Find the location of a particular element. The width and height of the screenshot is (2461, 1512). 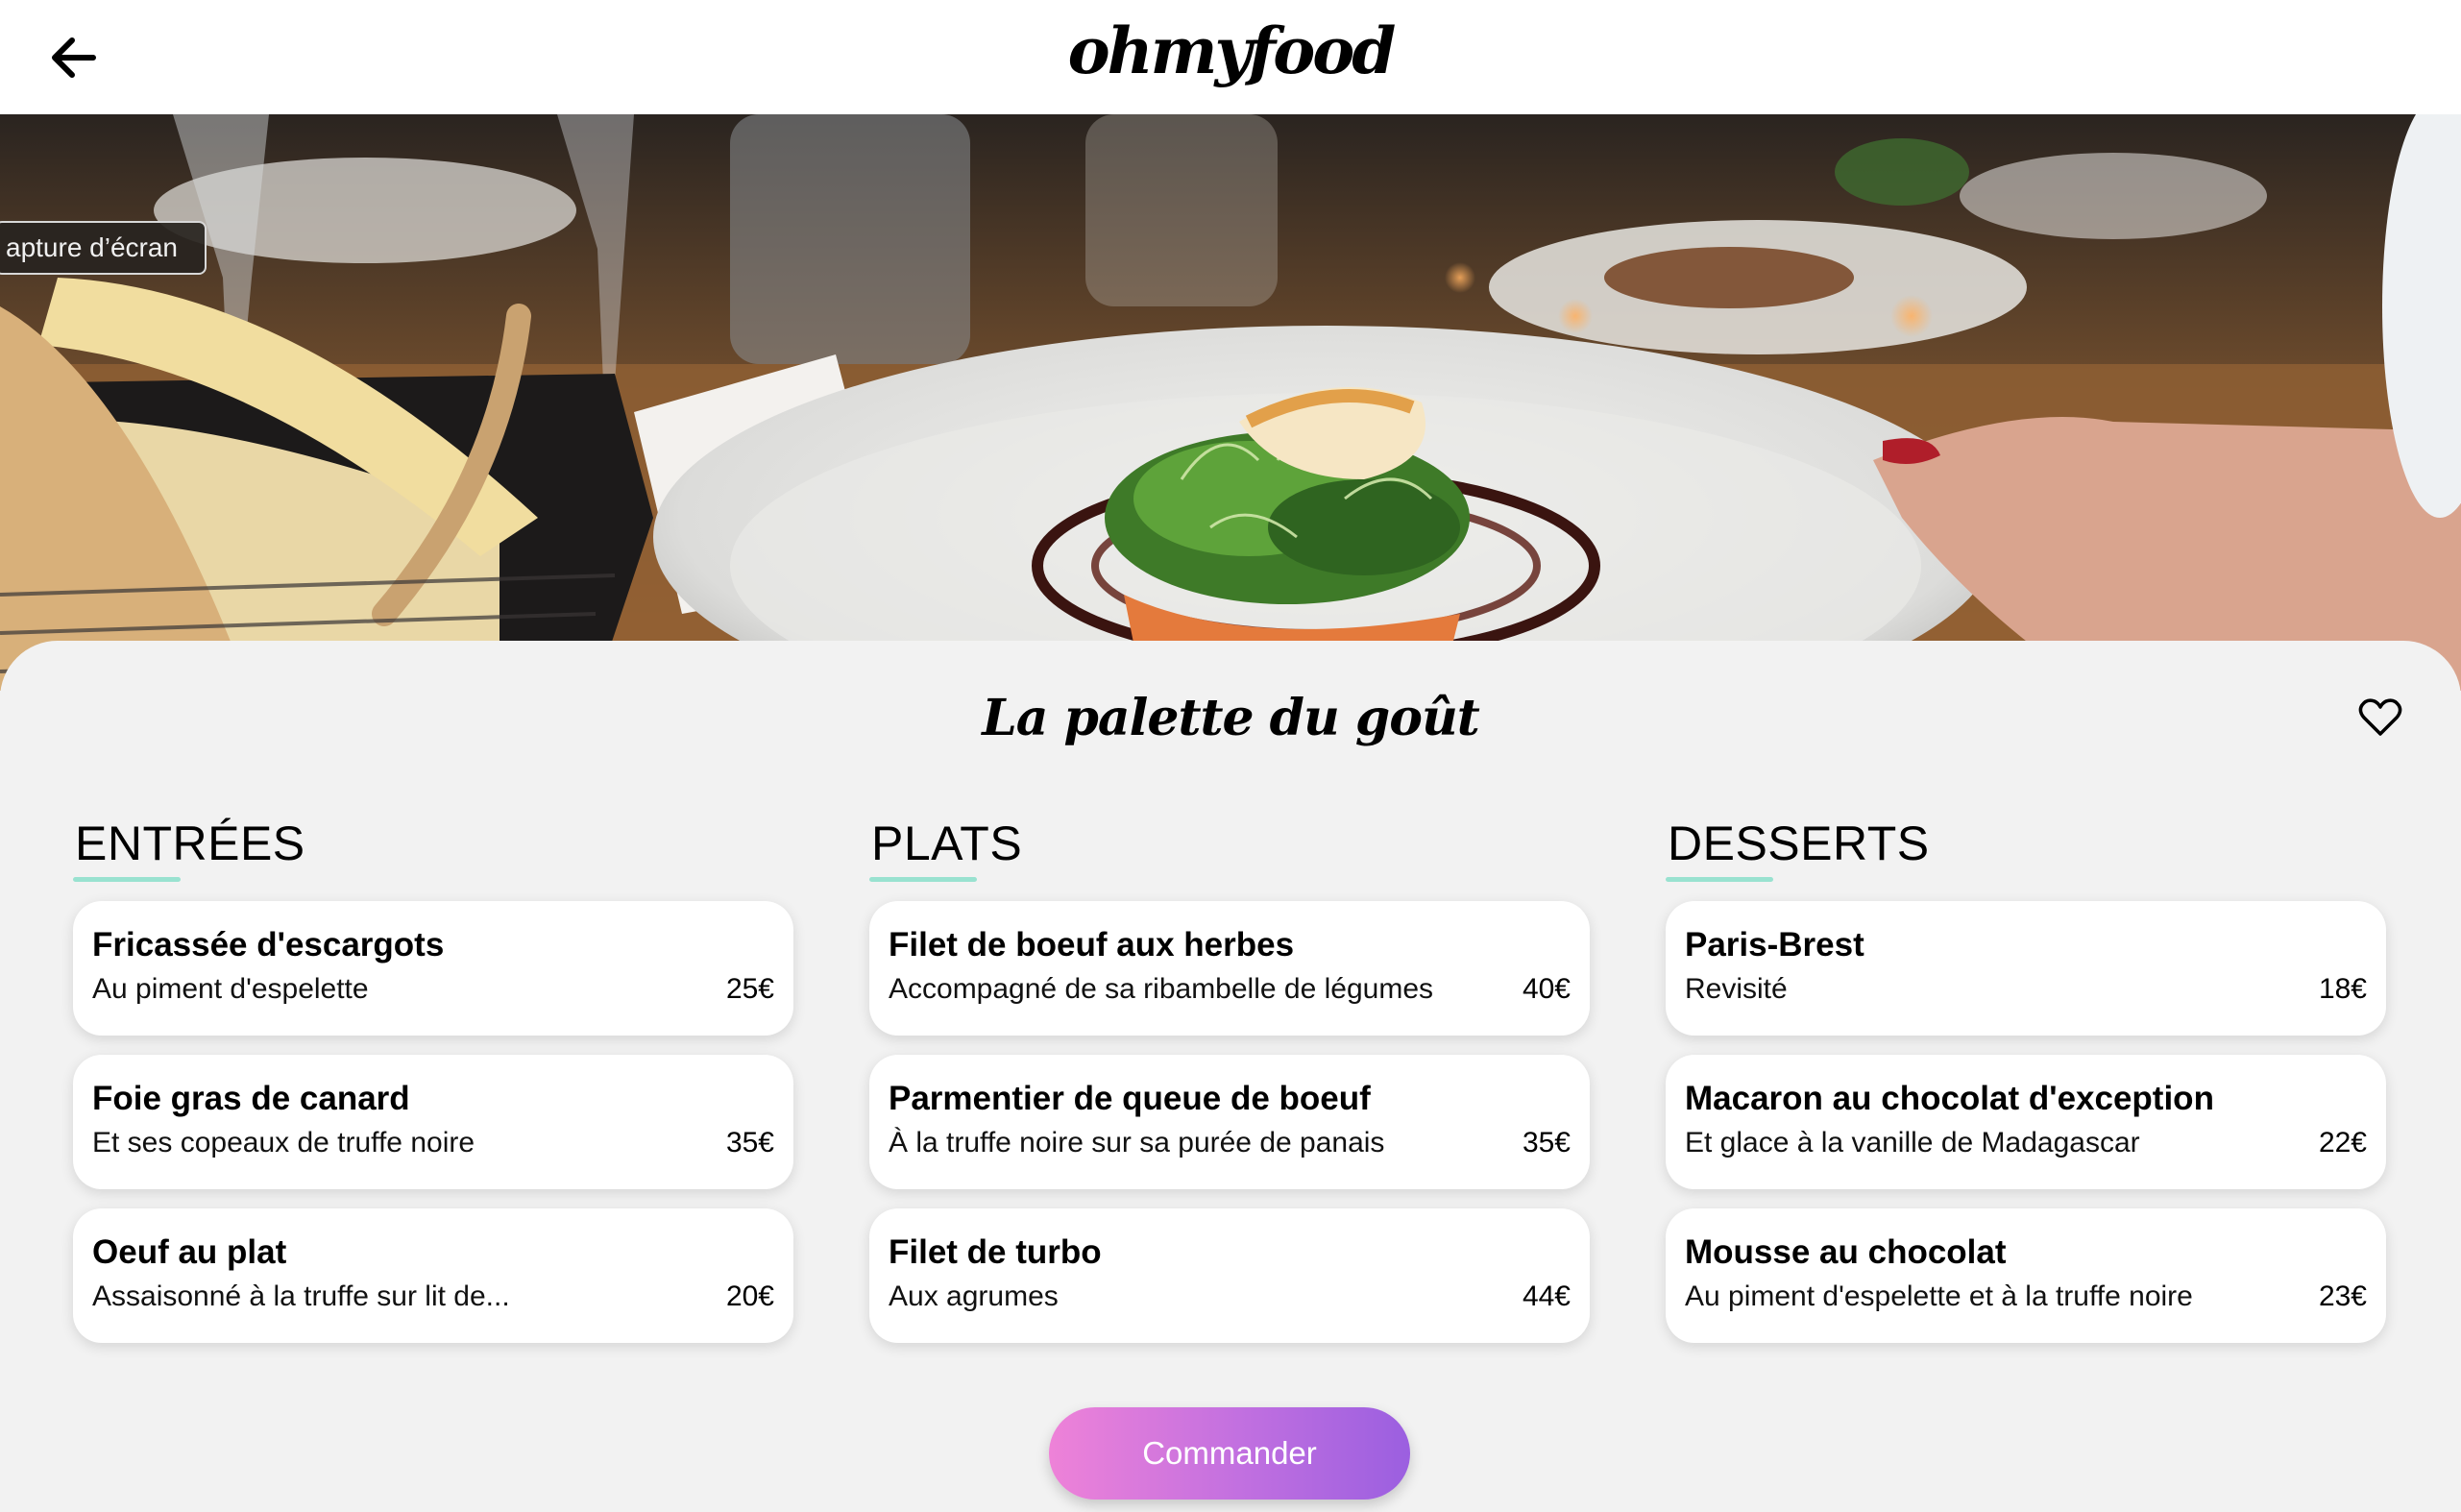

dish-name: Filet de boeuf aux herbes is located at coordinates (1092, 944).